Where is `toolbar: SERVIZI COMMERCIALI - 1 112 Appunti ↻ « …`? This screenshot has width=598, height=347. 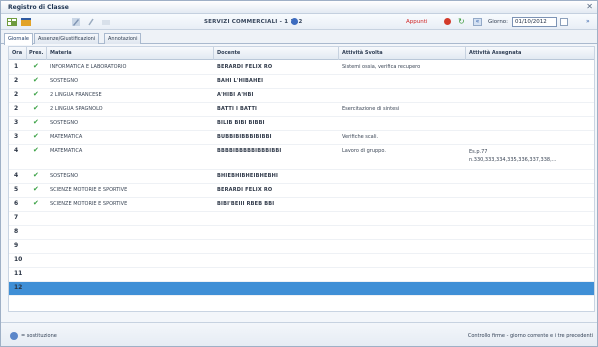 toolbar: SERVIZI COMMERCIALI - 1 112 Appunti ↻ « … is located at coordinates (299, 22).